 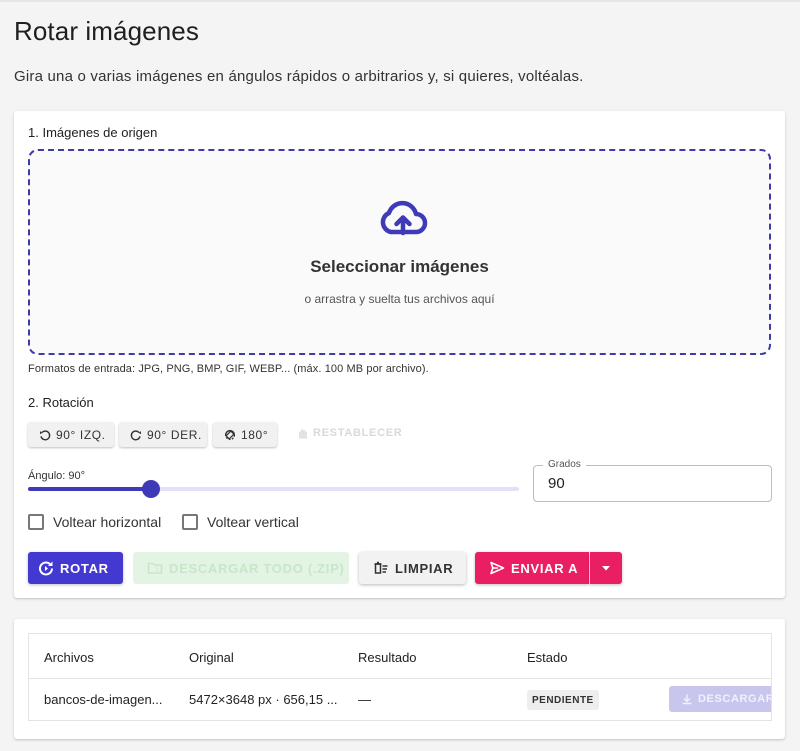 What do you see at coordinates (545, 568) in the screenshot?
I see `send-to-label: ENVIAR A` at bounding box center [545, 568].